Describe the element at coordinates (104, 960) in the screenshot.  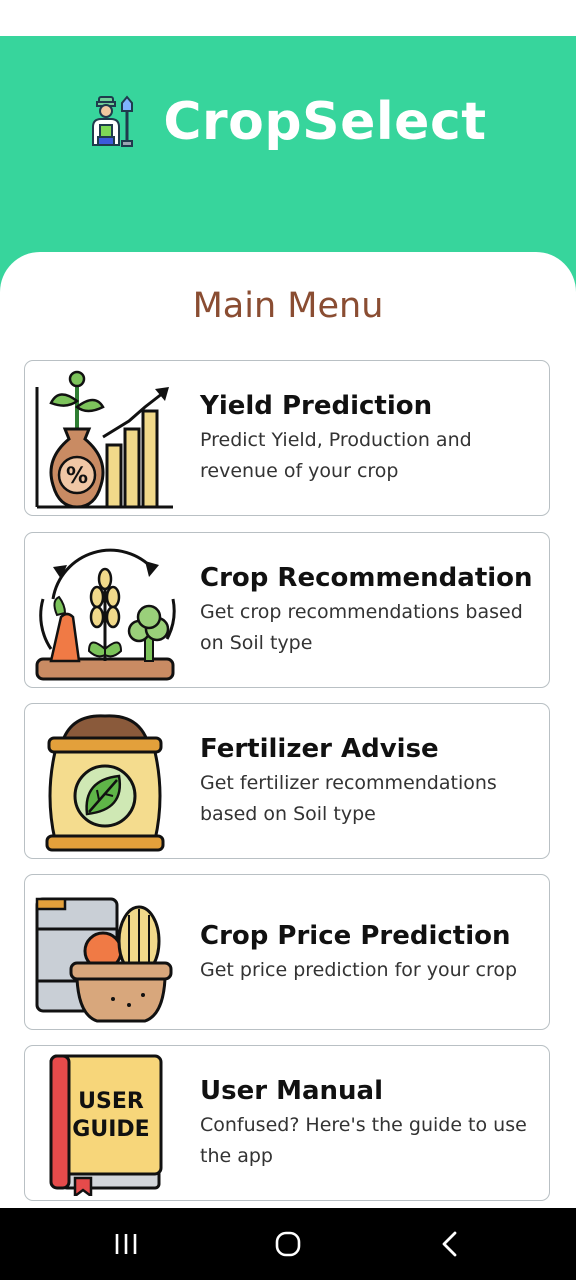
I see `crop-basket-icon` at that location.